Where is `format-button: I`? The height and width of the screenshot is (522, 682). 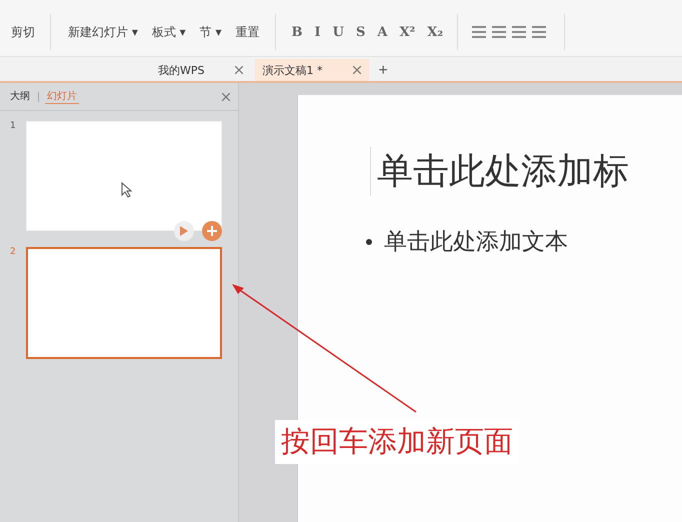 format-button: I is located at coordinates (317, 32).